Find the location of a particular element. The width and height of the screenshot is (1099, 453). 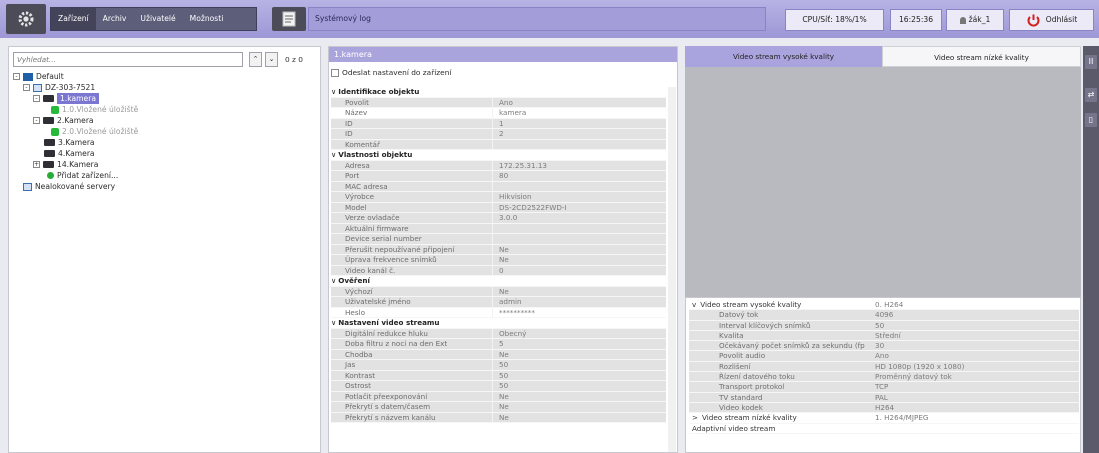

tab-system-log: Systémový log is located at coordinates (537, 19).